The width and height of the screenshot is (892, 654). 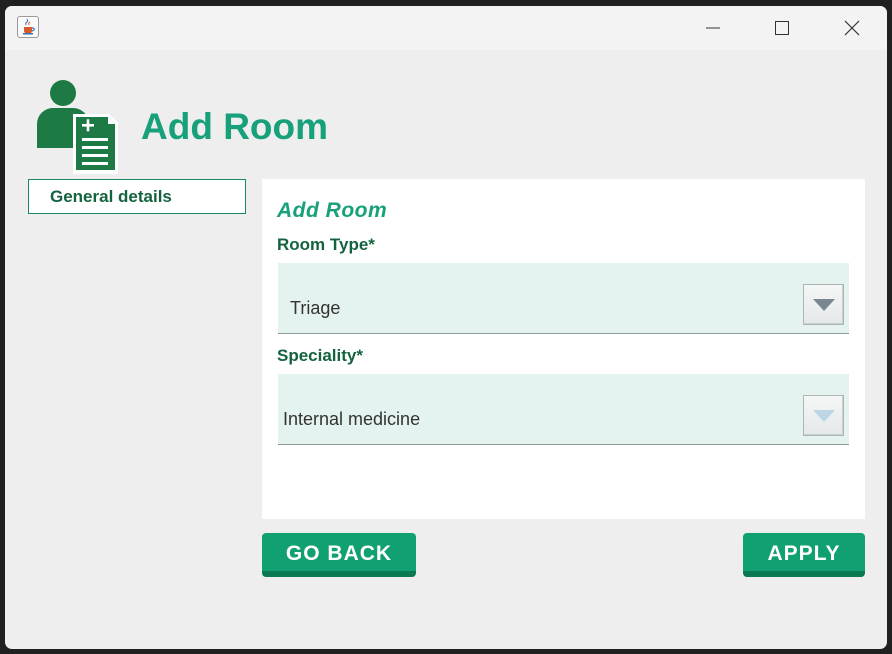 I want to click on room-type-dropdown-button, so click(x=823, y=304).